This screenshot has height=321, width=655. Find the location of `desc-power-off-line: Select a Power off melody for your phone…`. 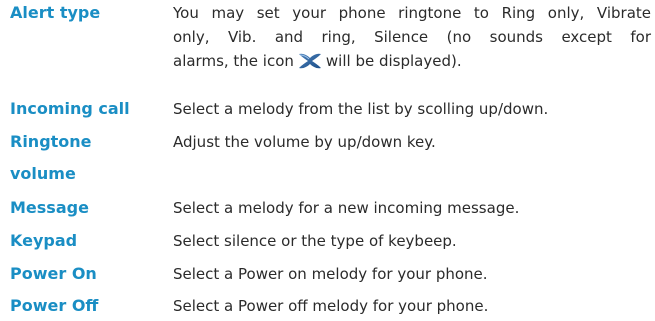

desc-power-off-line: Select a Power off melody for your phone… is located at coordinates (331, 306).